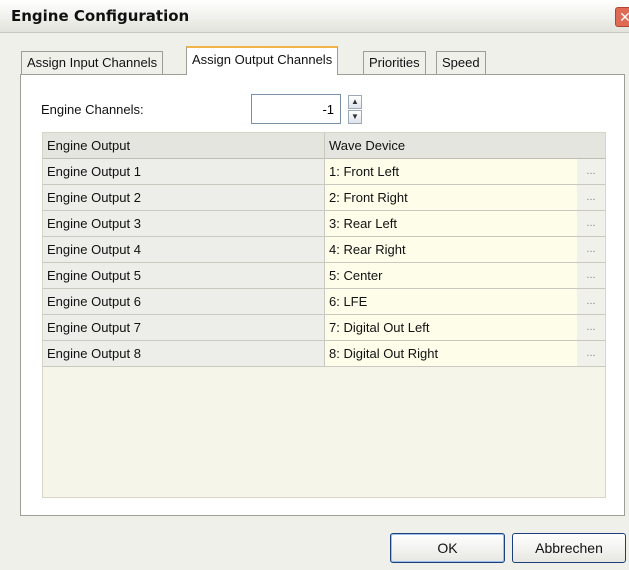  What do you see at coordinates (451, 275) in the screenshot?
I see `wave-device-cell: 5: Center` at bounding box center [451, 275].